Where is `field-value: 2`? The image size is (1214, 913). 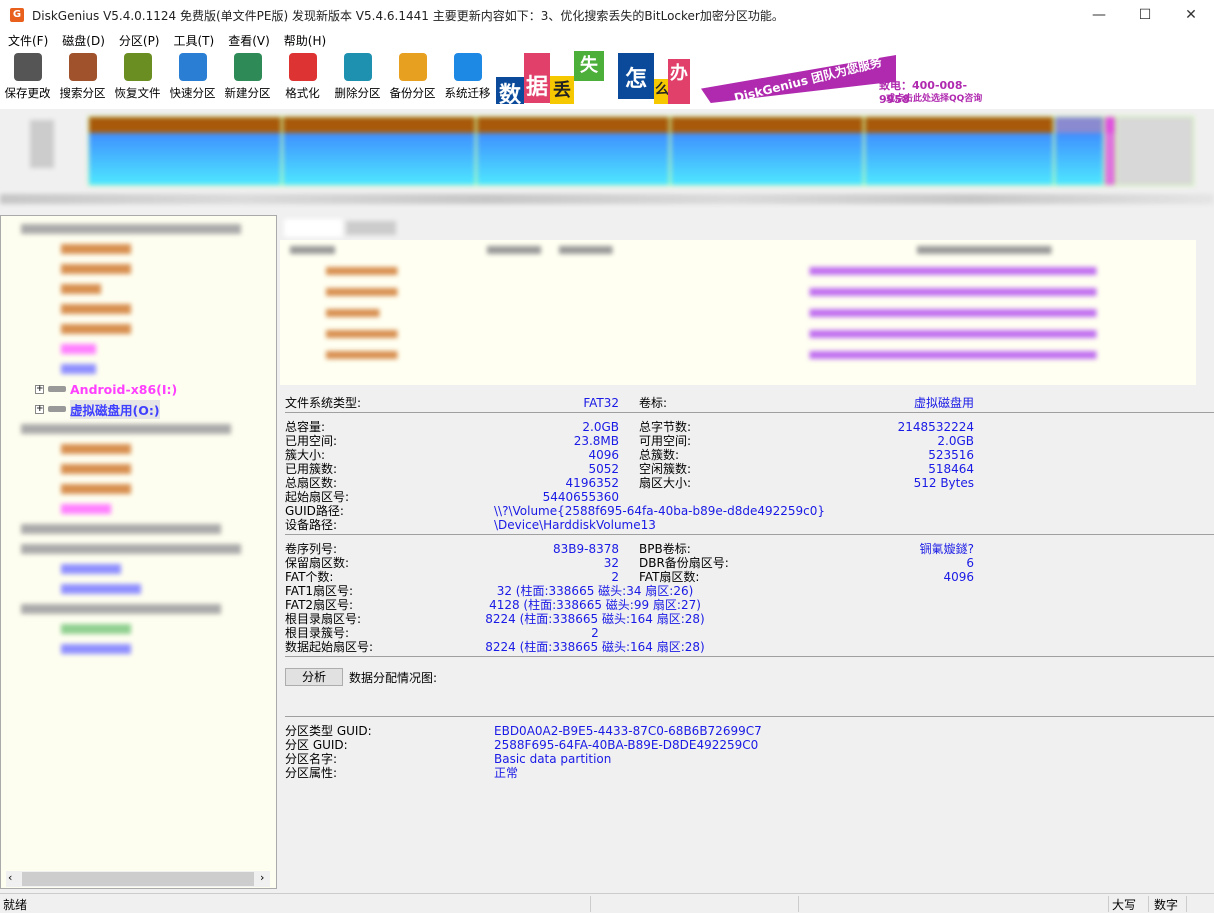 field-value: 2 is located at coordinates (595, 633).